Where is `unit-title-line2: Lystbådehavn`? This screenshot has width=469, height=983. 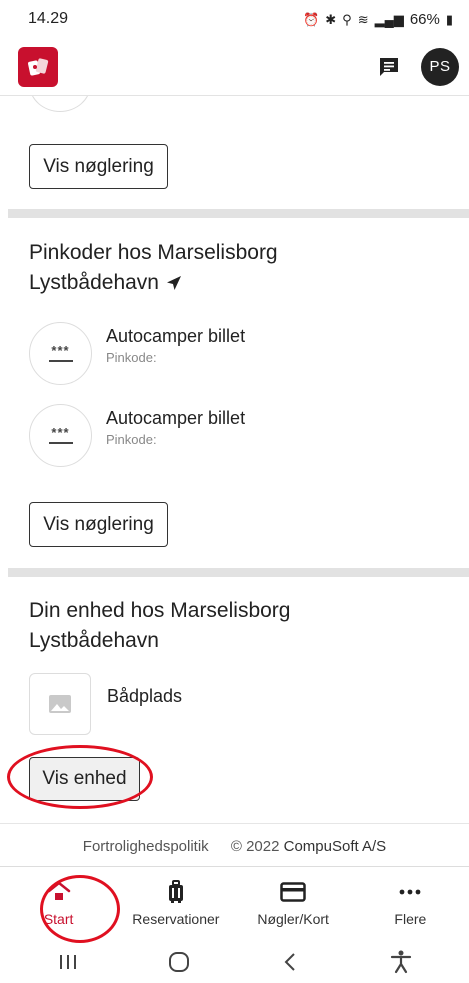 unit-title-line2: Lystbådehavn is located at coordinates (94, 640).